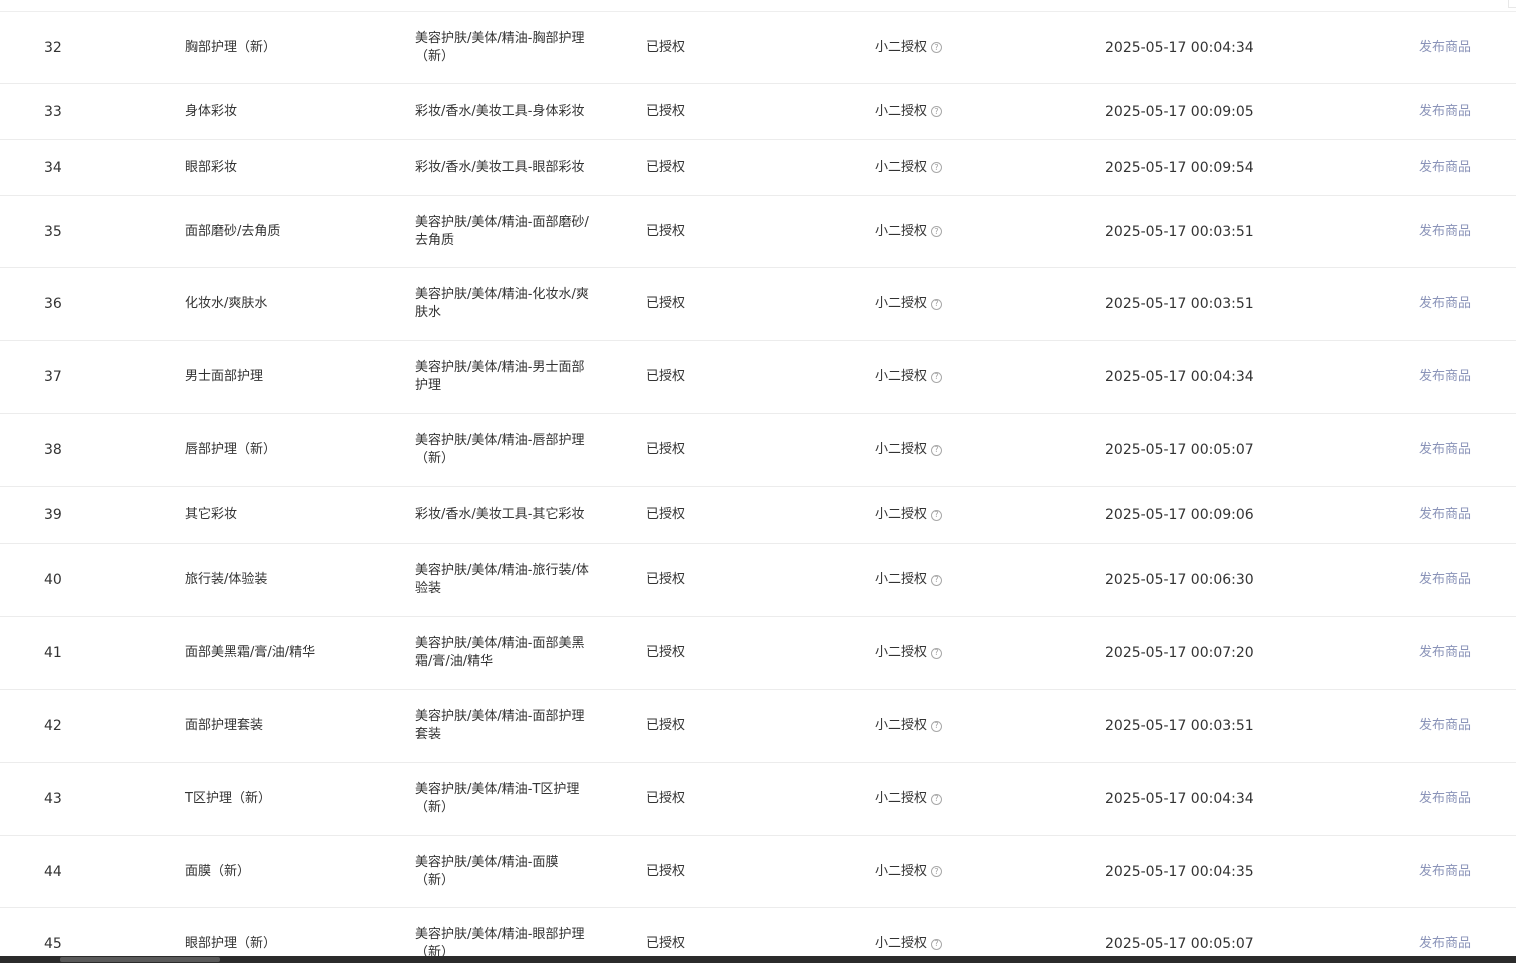 The width and height of the screenshot is (1516, 963). What do you see at coordinates (233, 231) in the screenshot?
I see `category-name: 面部磨砂/去角质` at bounding box center [233, 231].